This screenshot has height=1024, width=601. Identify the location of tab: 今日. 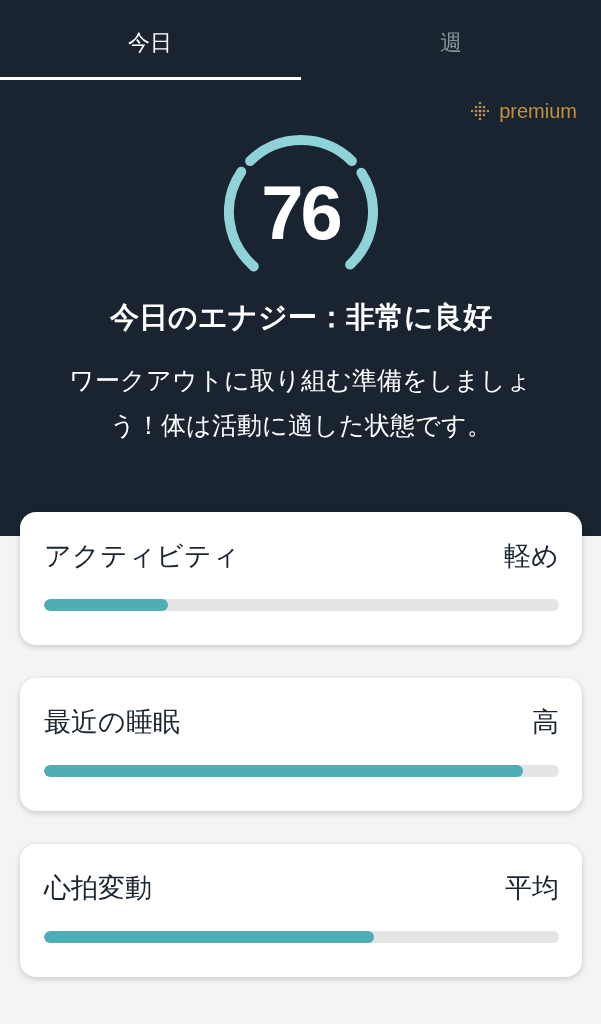
(150, 40).